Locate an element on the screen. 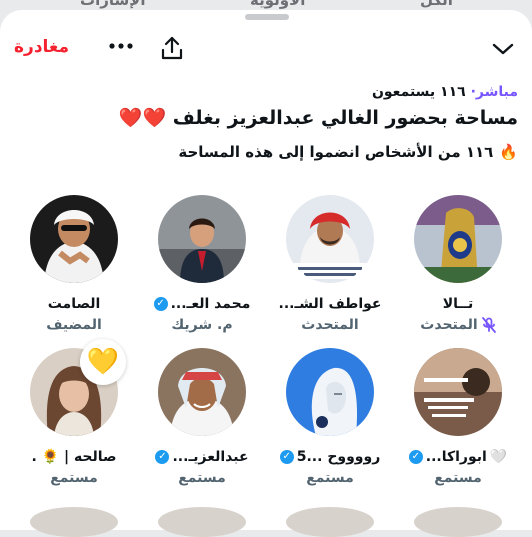 Image resolution: width=532 pixels, height=537 pixels. joined-text: ١١٦ من الأشخاص انضموا إلى هذه المساحة is located at coordinates (336, 152).